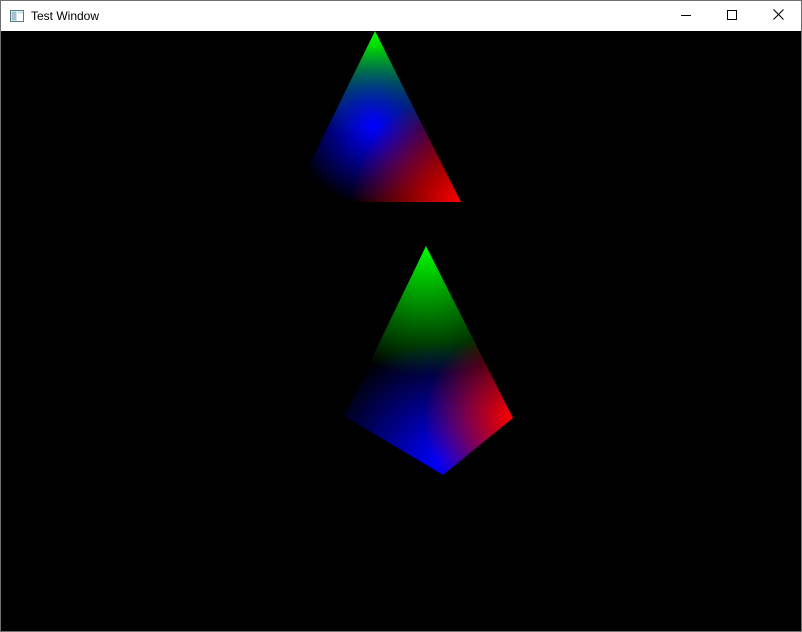  I want to click on rgb-pyramid, so click(428, 360).